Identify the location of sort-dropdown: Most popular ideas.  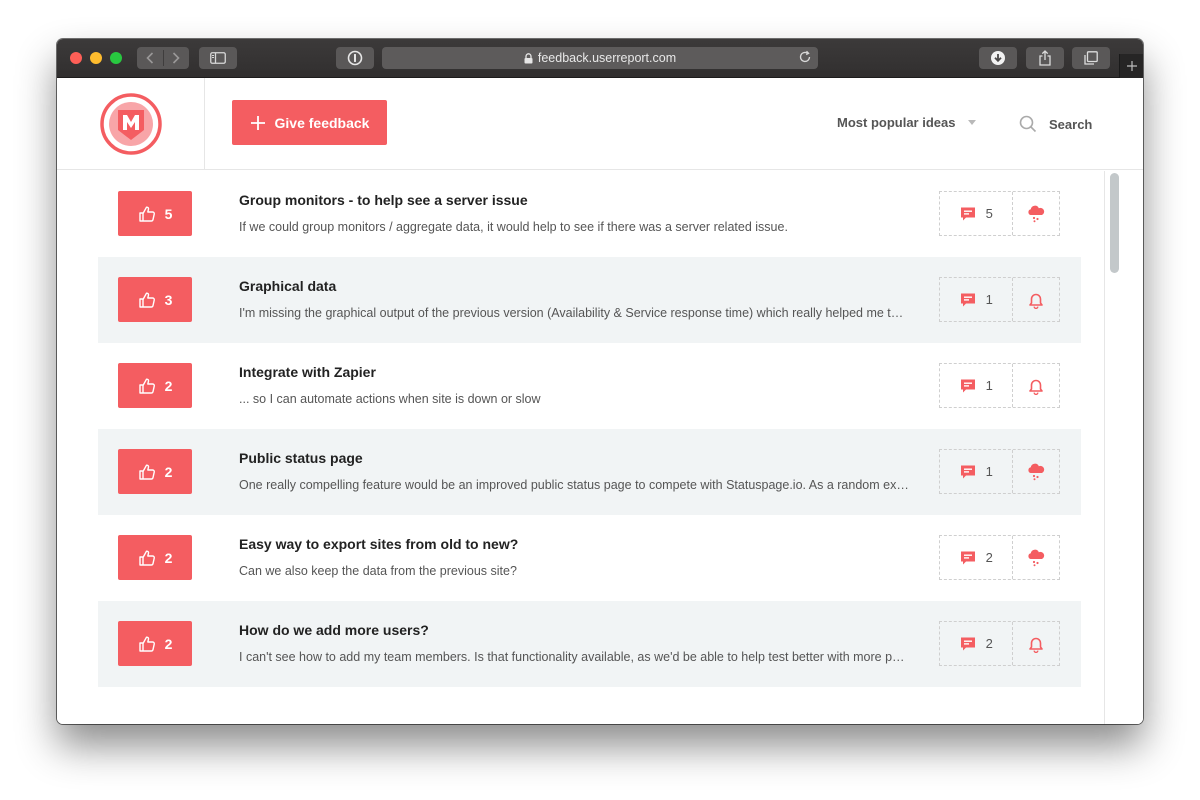
(907, 122).